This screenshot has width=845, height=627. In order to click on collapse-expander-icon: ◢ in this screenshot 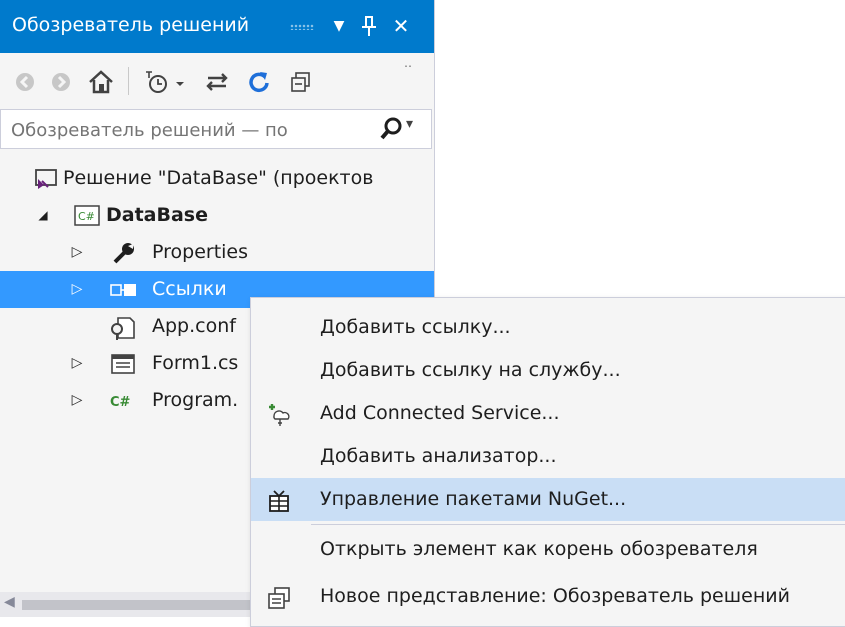, I will do `click(43, 215)`.